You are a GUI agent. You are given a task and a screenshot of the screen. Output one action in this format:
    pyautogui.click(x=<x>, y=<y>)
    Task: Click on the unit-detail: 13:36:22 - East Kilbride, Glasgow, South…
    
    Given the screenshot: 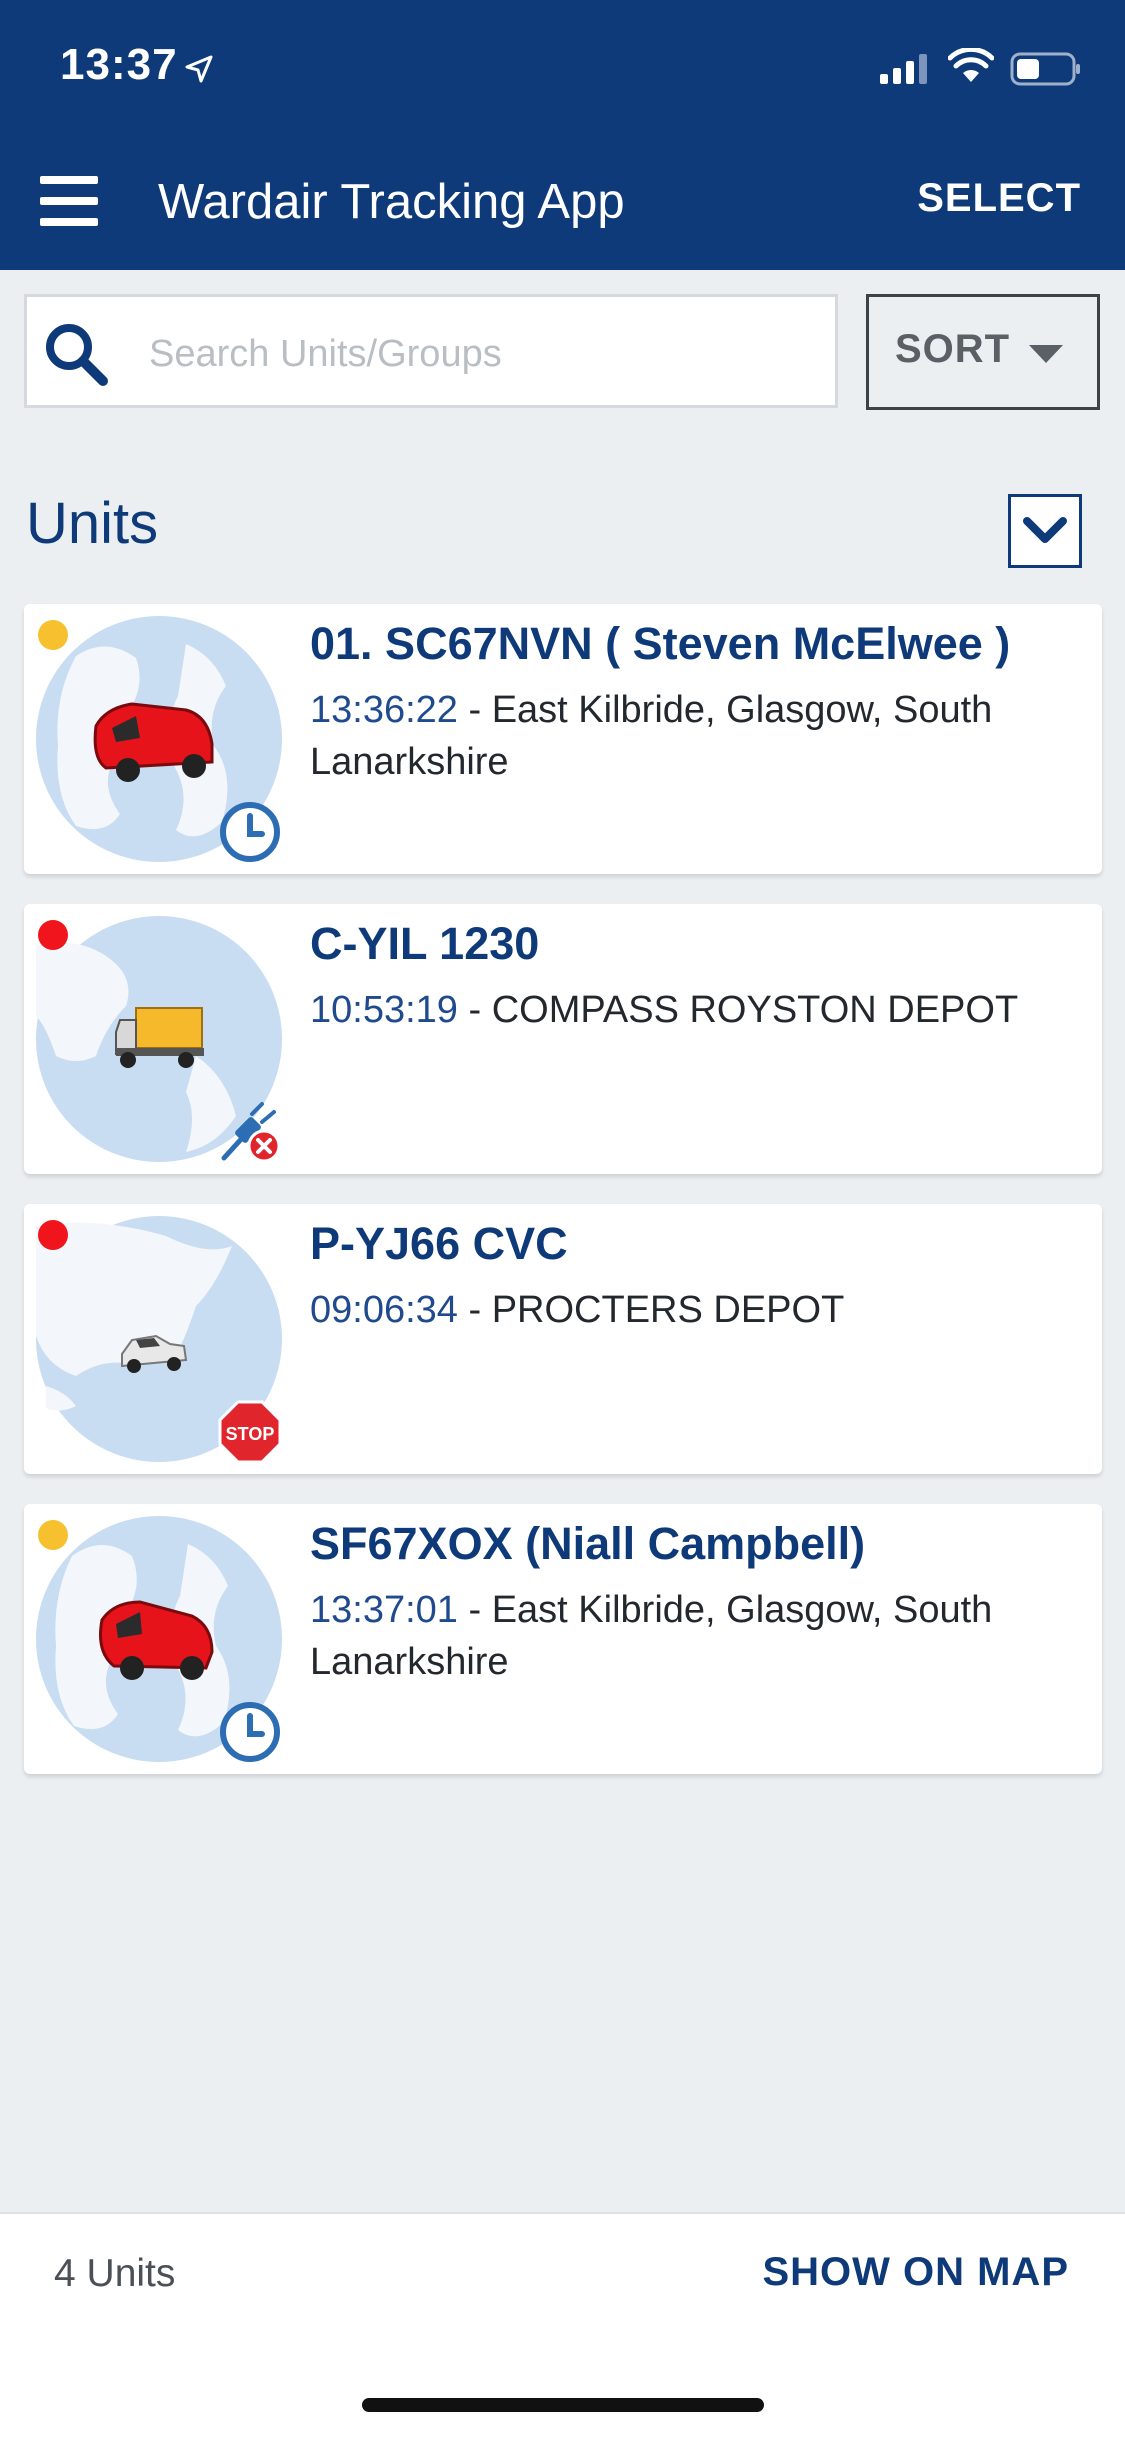 What is the action you would take?
    pyautogui.click(x=695, y=736)
    